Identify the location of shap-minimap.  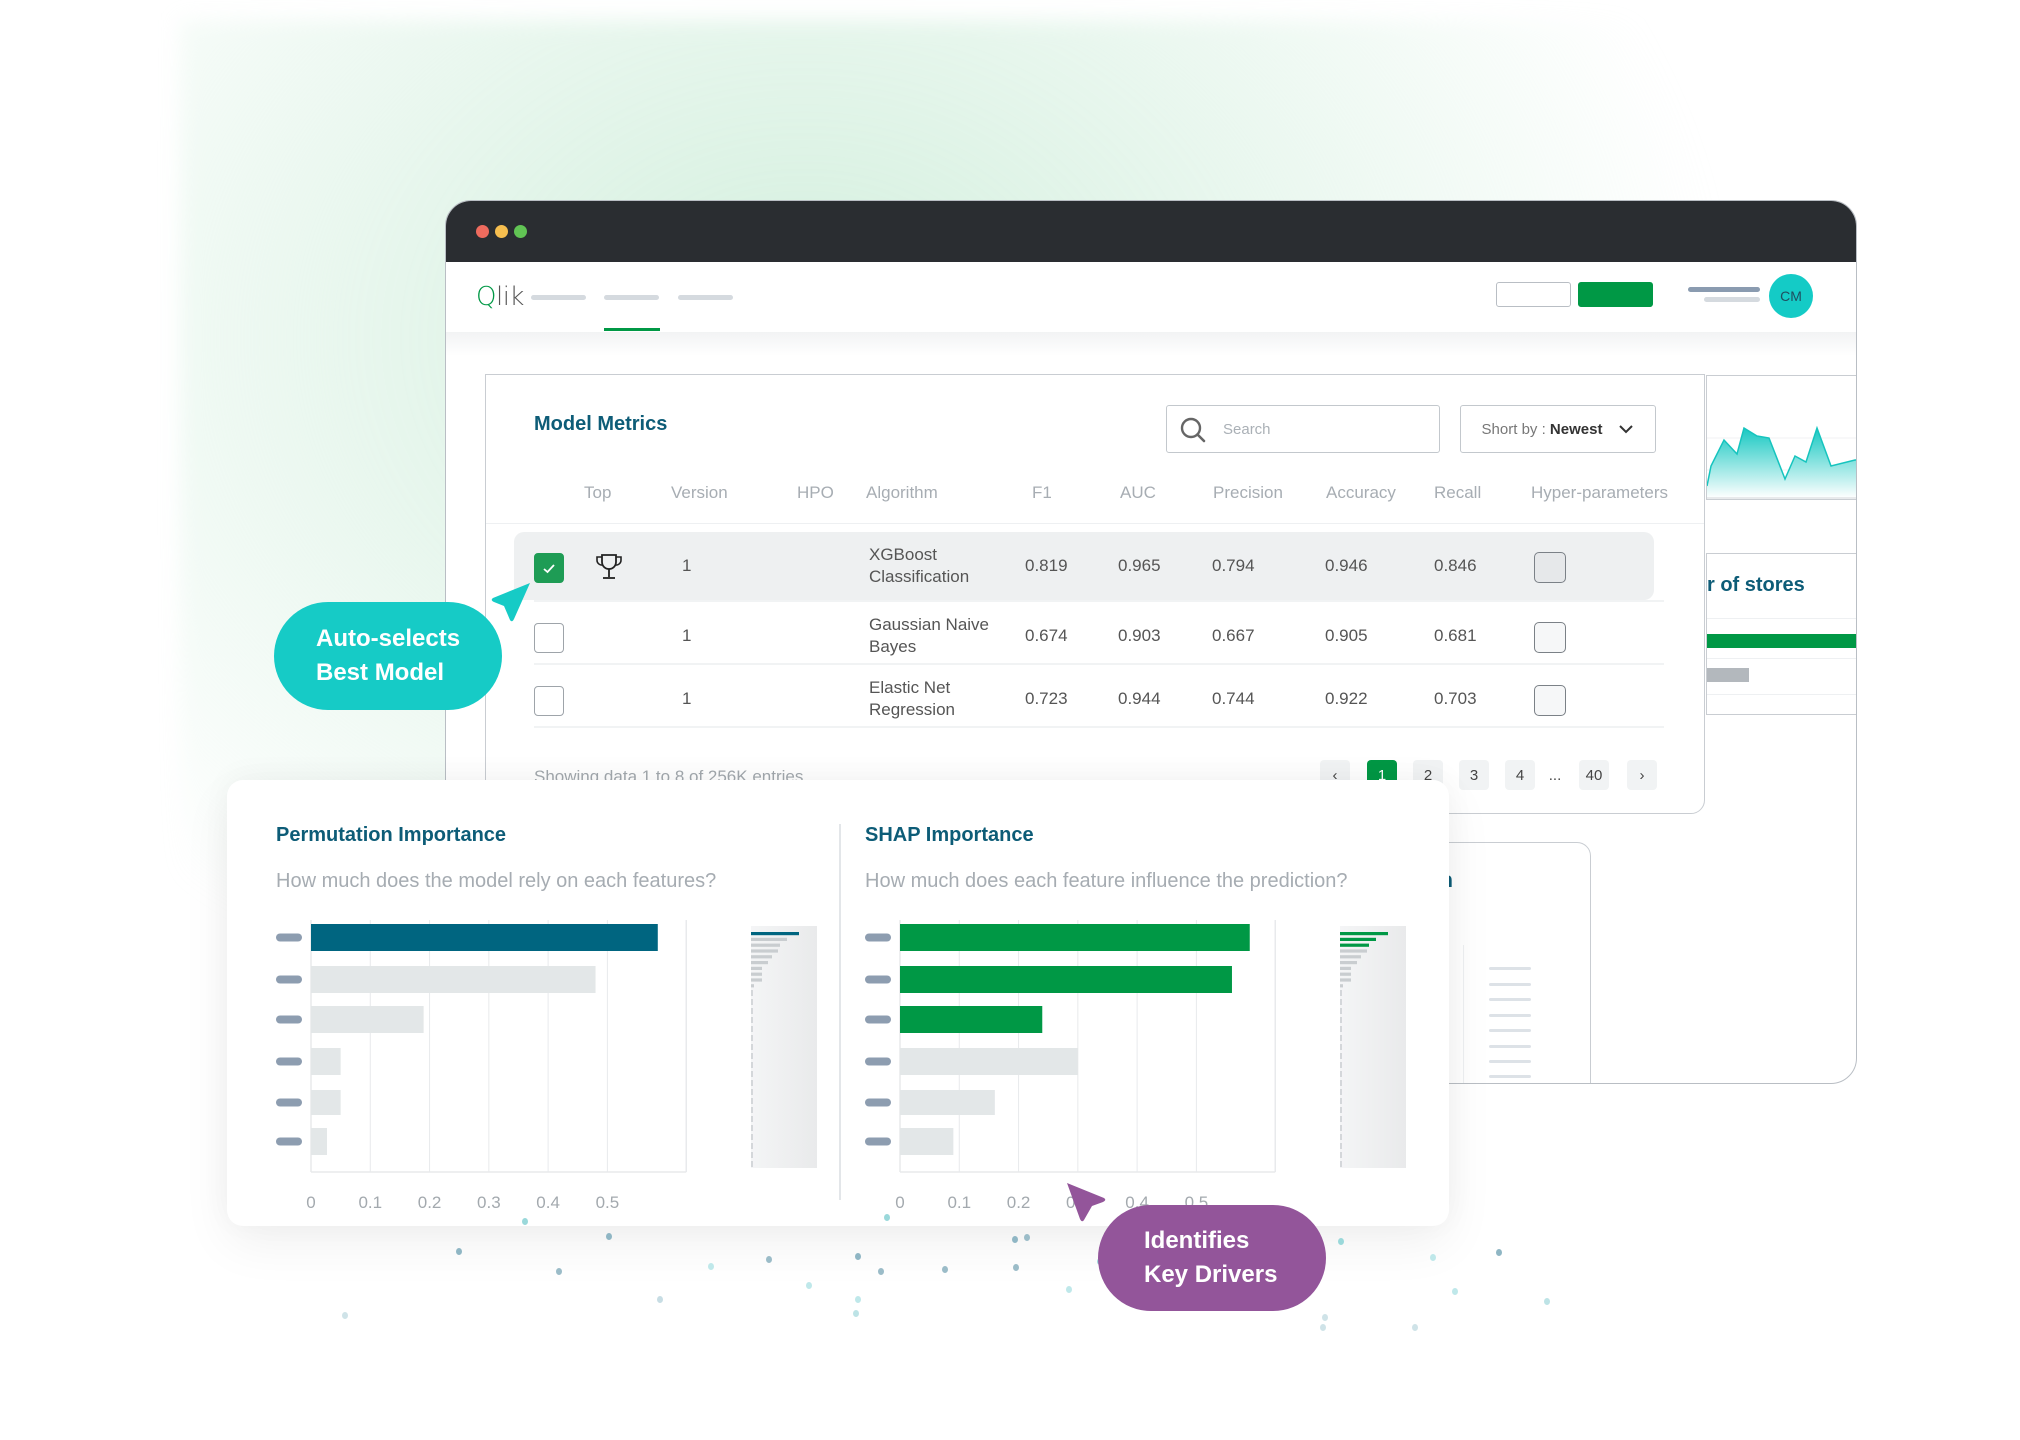
(1373, 1047).